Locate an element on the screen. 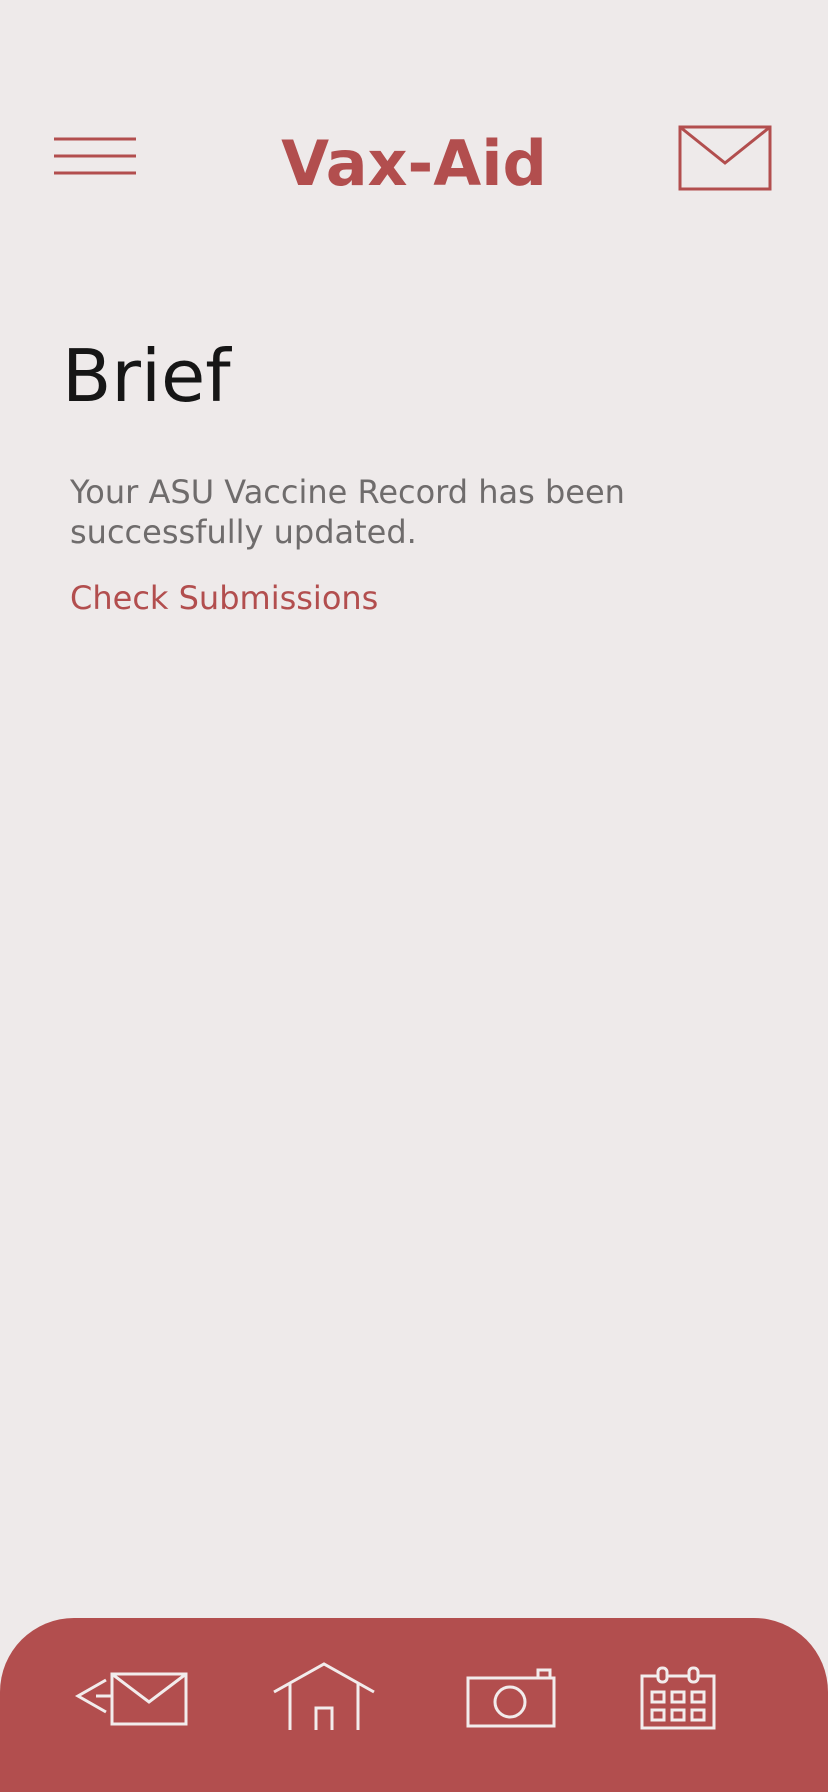  calendar-icon is located at coordinates (678, 1698).